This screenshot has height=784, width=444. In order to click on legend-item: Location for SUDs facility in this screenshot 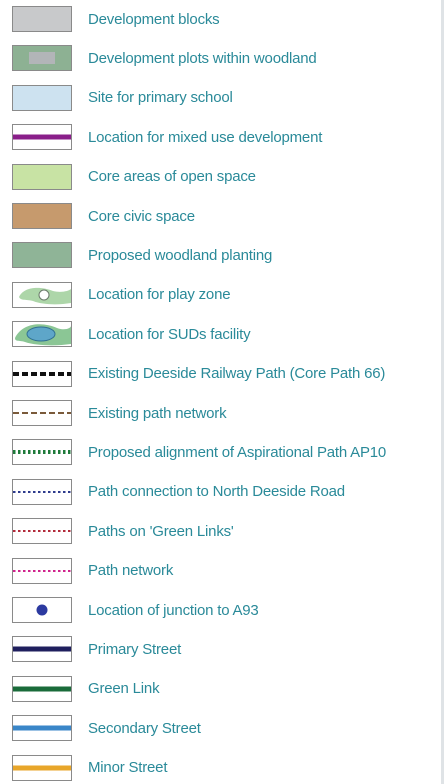, I will do `click(131, 334)`.